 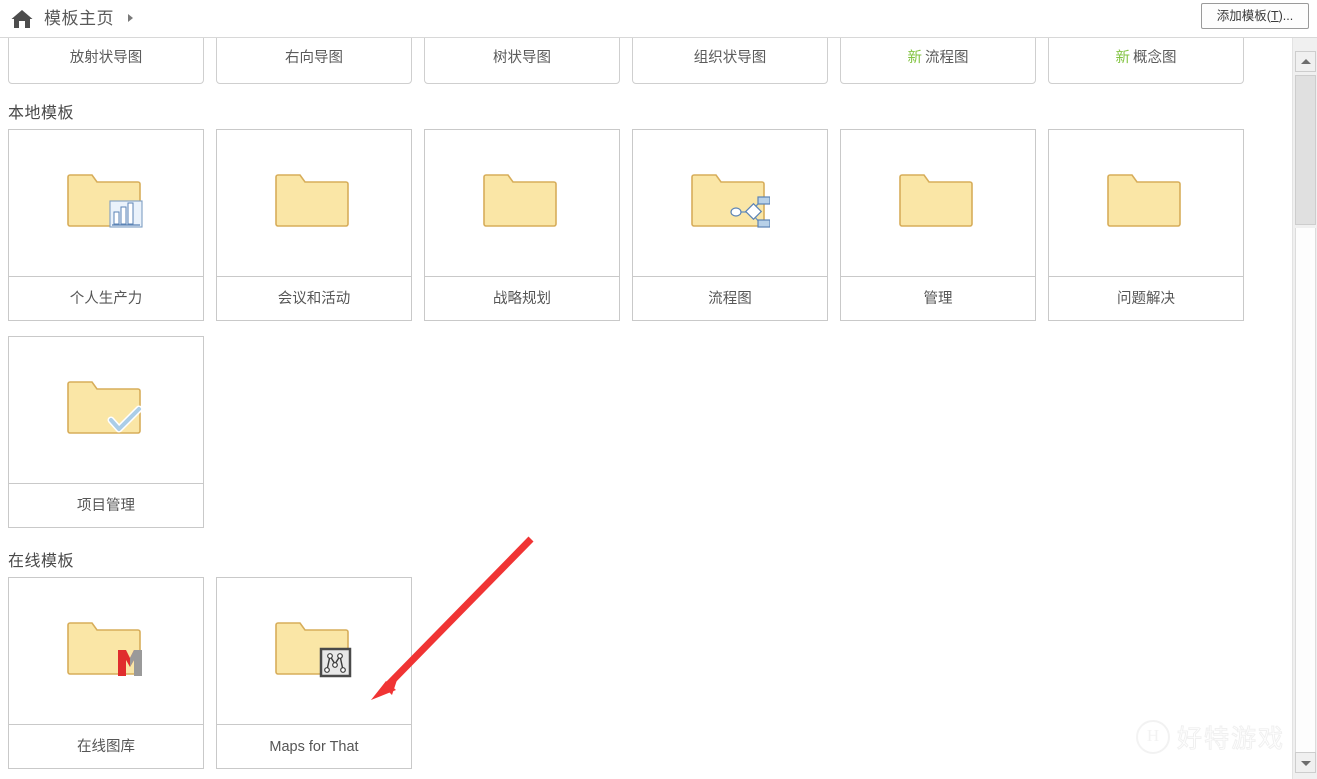 What do you see at coordinates (106, 58) in the screenshot?
I see `type-button-label: 放射状导图` at bounding box center [106, 58].